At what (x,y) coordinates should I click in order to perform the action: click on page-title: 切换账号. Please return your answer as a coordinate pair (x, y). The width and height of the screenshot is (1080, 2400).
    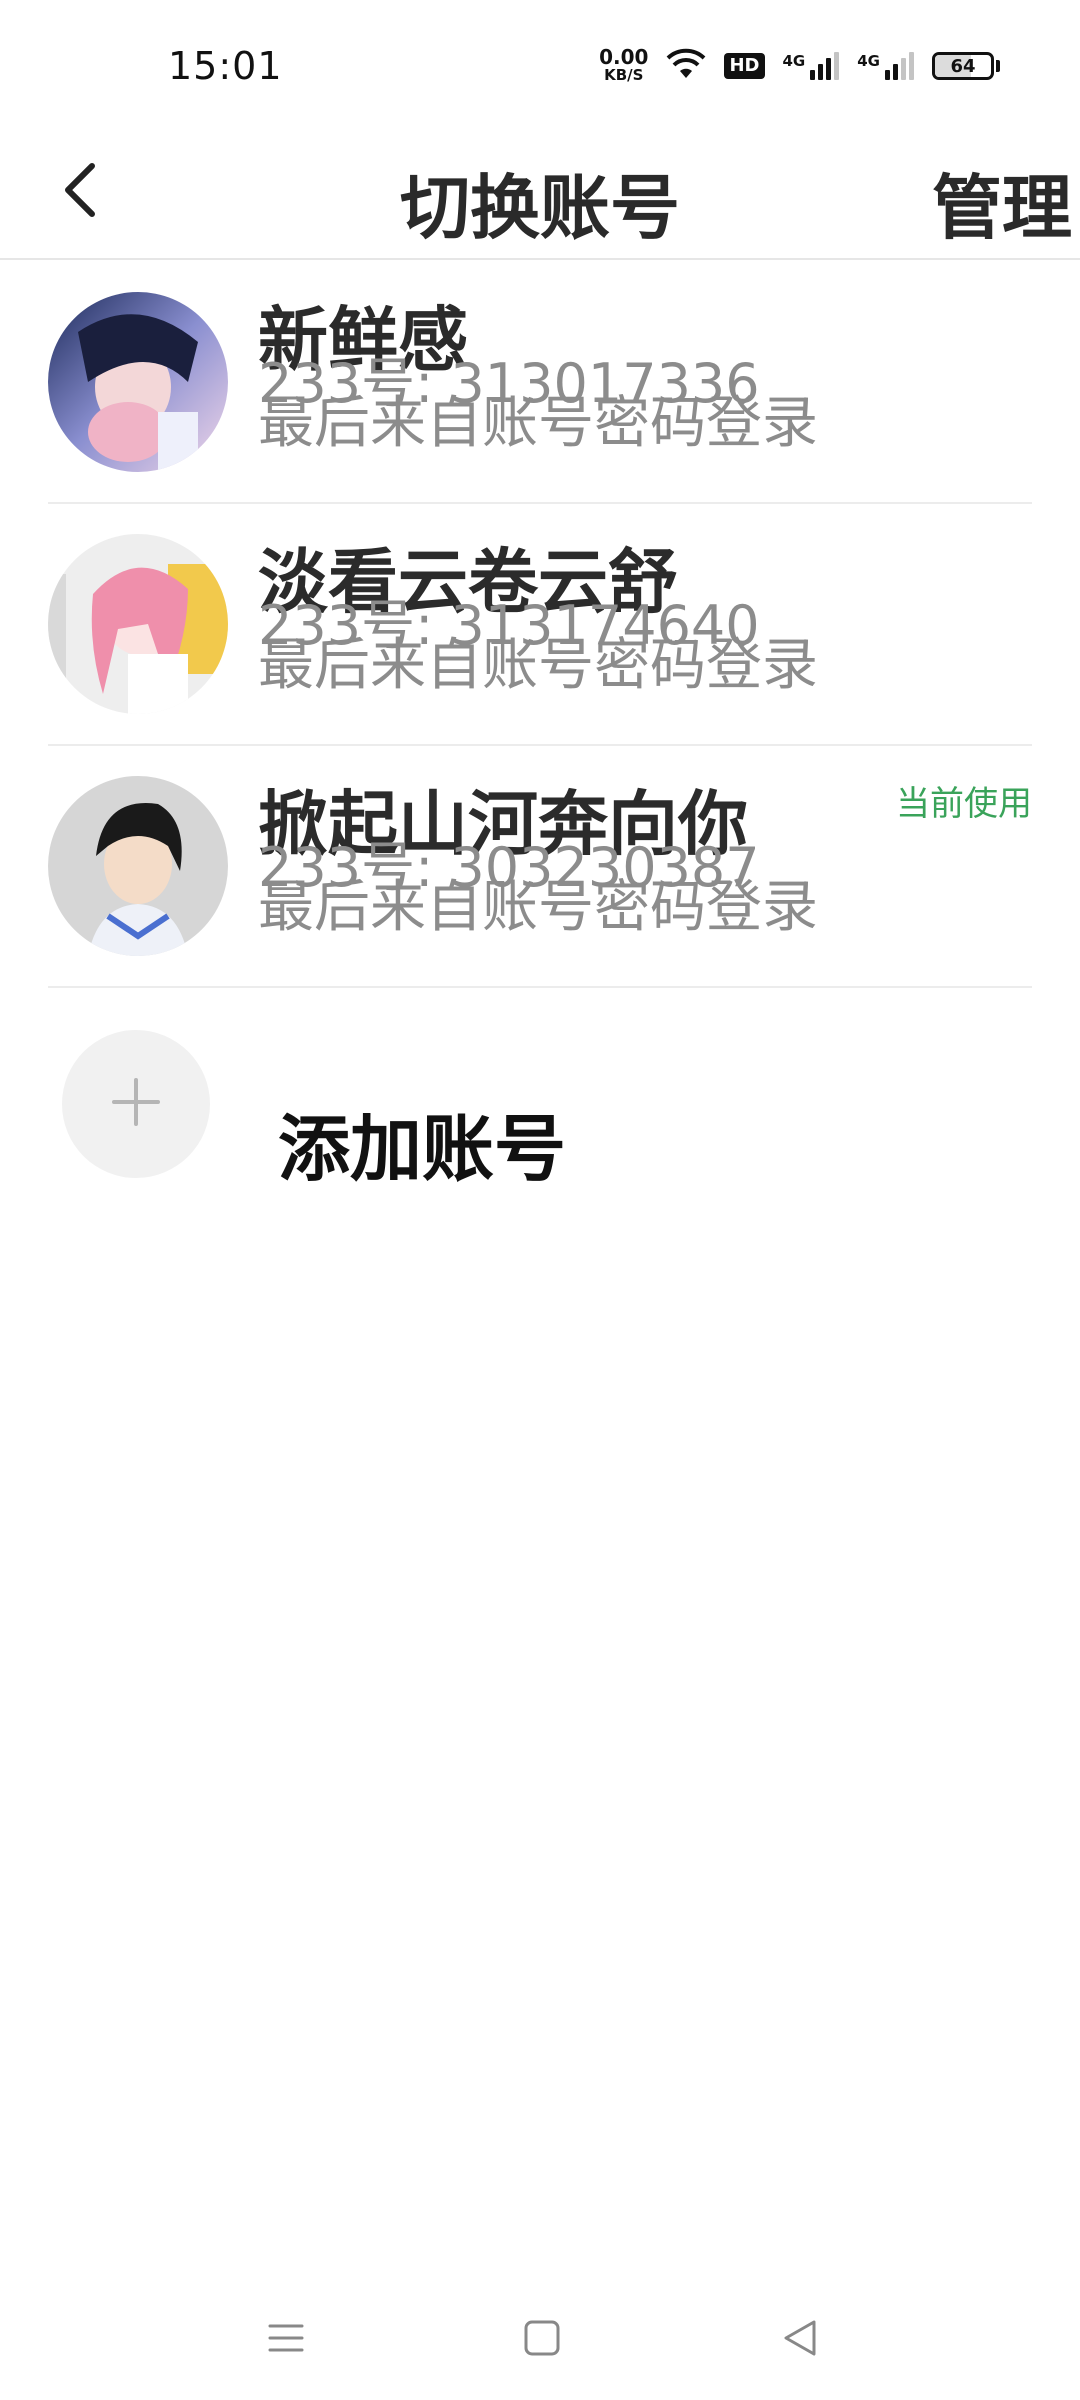
    Looking at the image, I should click on (540, 208).